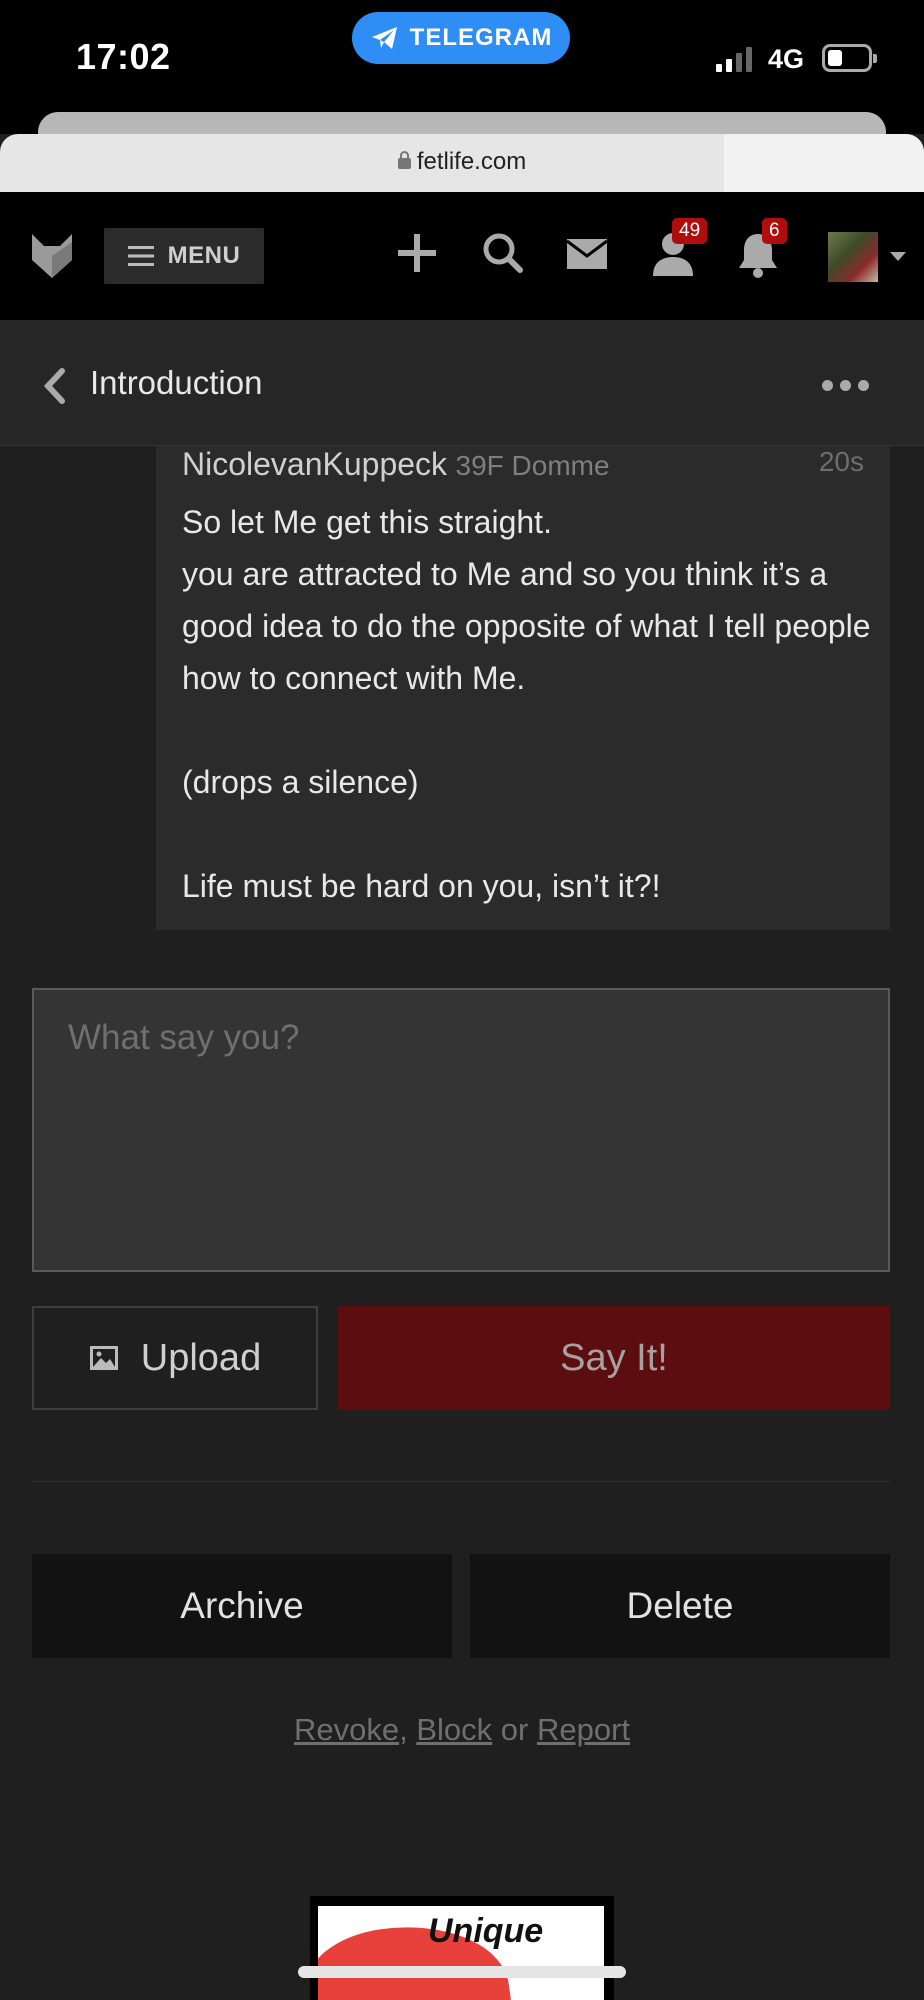 The image size is (924, 2000). What do you see at coordinates (514, 1729) in the screenshot?
I see `or-text: or` at bounding box center [514, 1729].